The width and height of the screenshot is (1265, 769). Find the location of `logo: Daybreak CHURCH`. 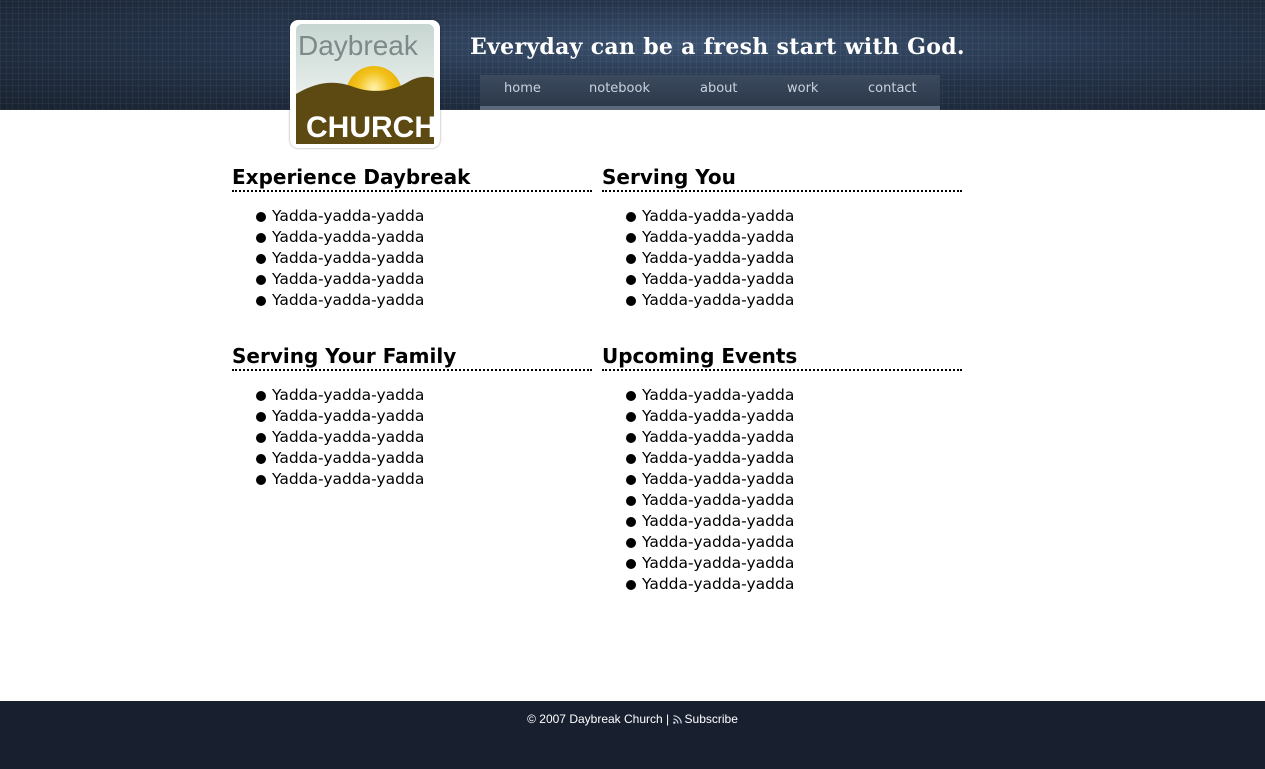

logo: Daybreak CHURCH is located at coordinates (365, 84).